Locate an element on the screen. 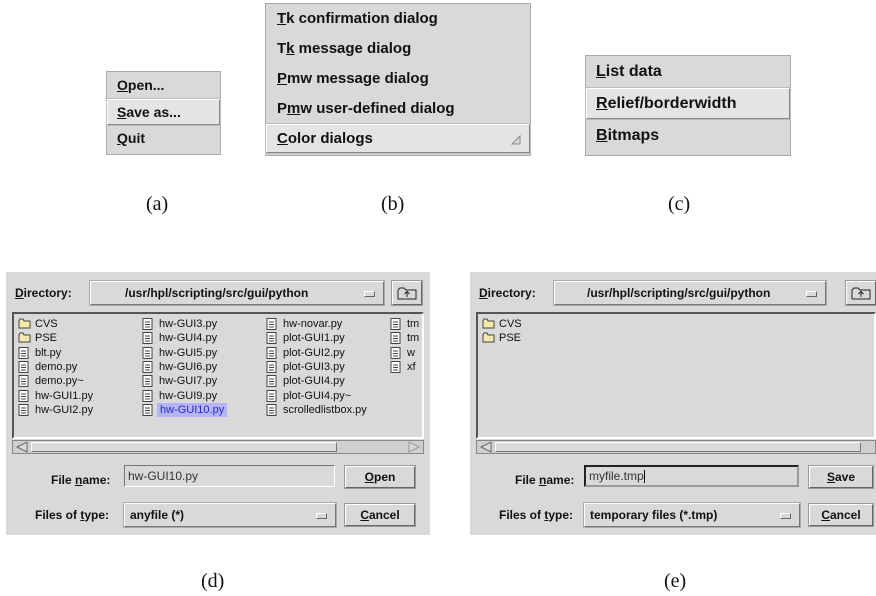 This screenshot has height=596, width=876. entry-label: hw-GUI4.py is located at coordinates (188, 338).